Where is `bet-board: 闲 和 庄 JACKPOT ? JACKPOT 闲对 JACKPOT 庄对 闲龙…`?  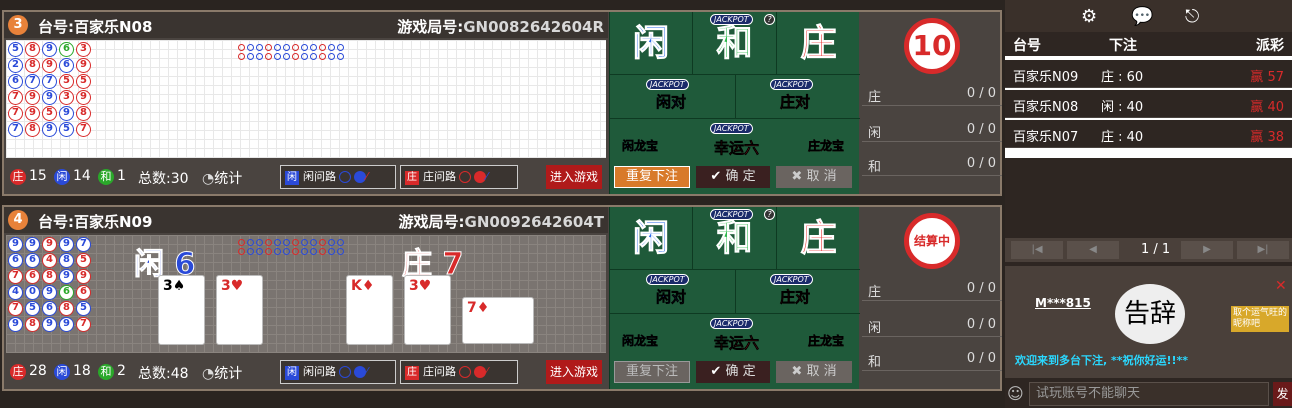 bet-board: 闲 和 庄 JACKPOT ? JACKPOT 闲对 JACKPOT 庄对 闲龙… is located at coordinates (734, 103).